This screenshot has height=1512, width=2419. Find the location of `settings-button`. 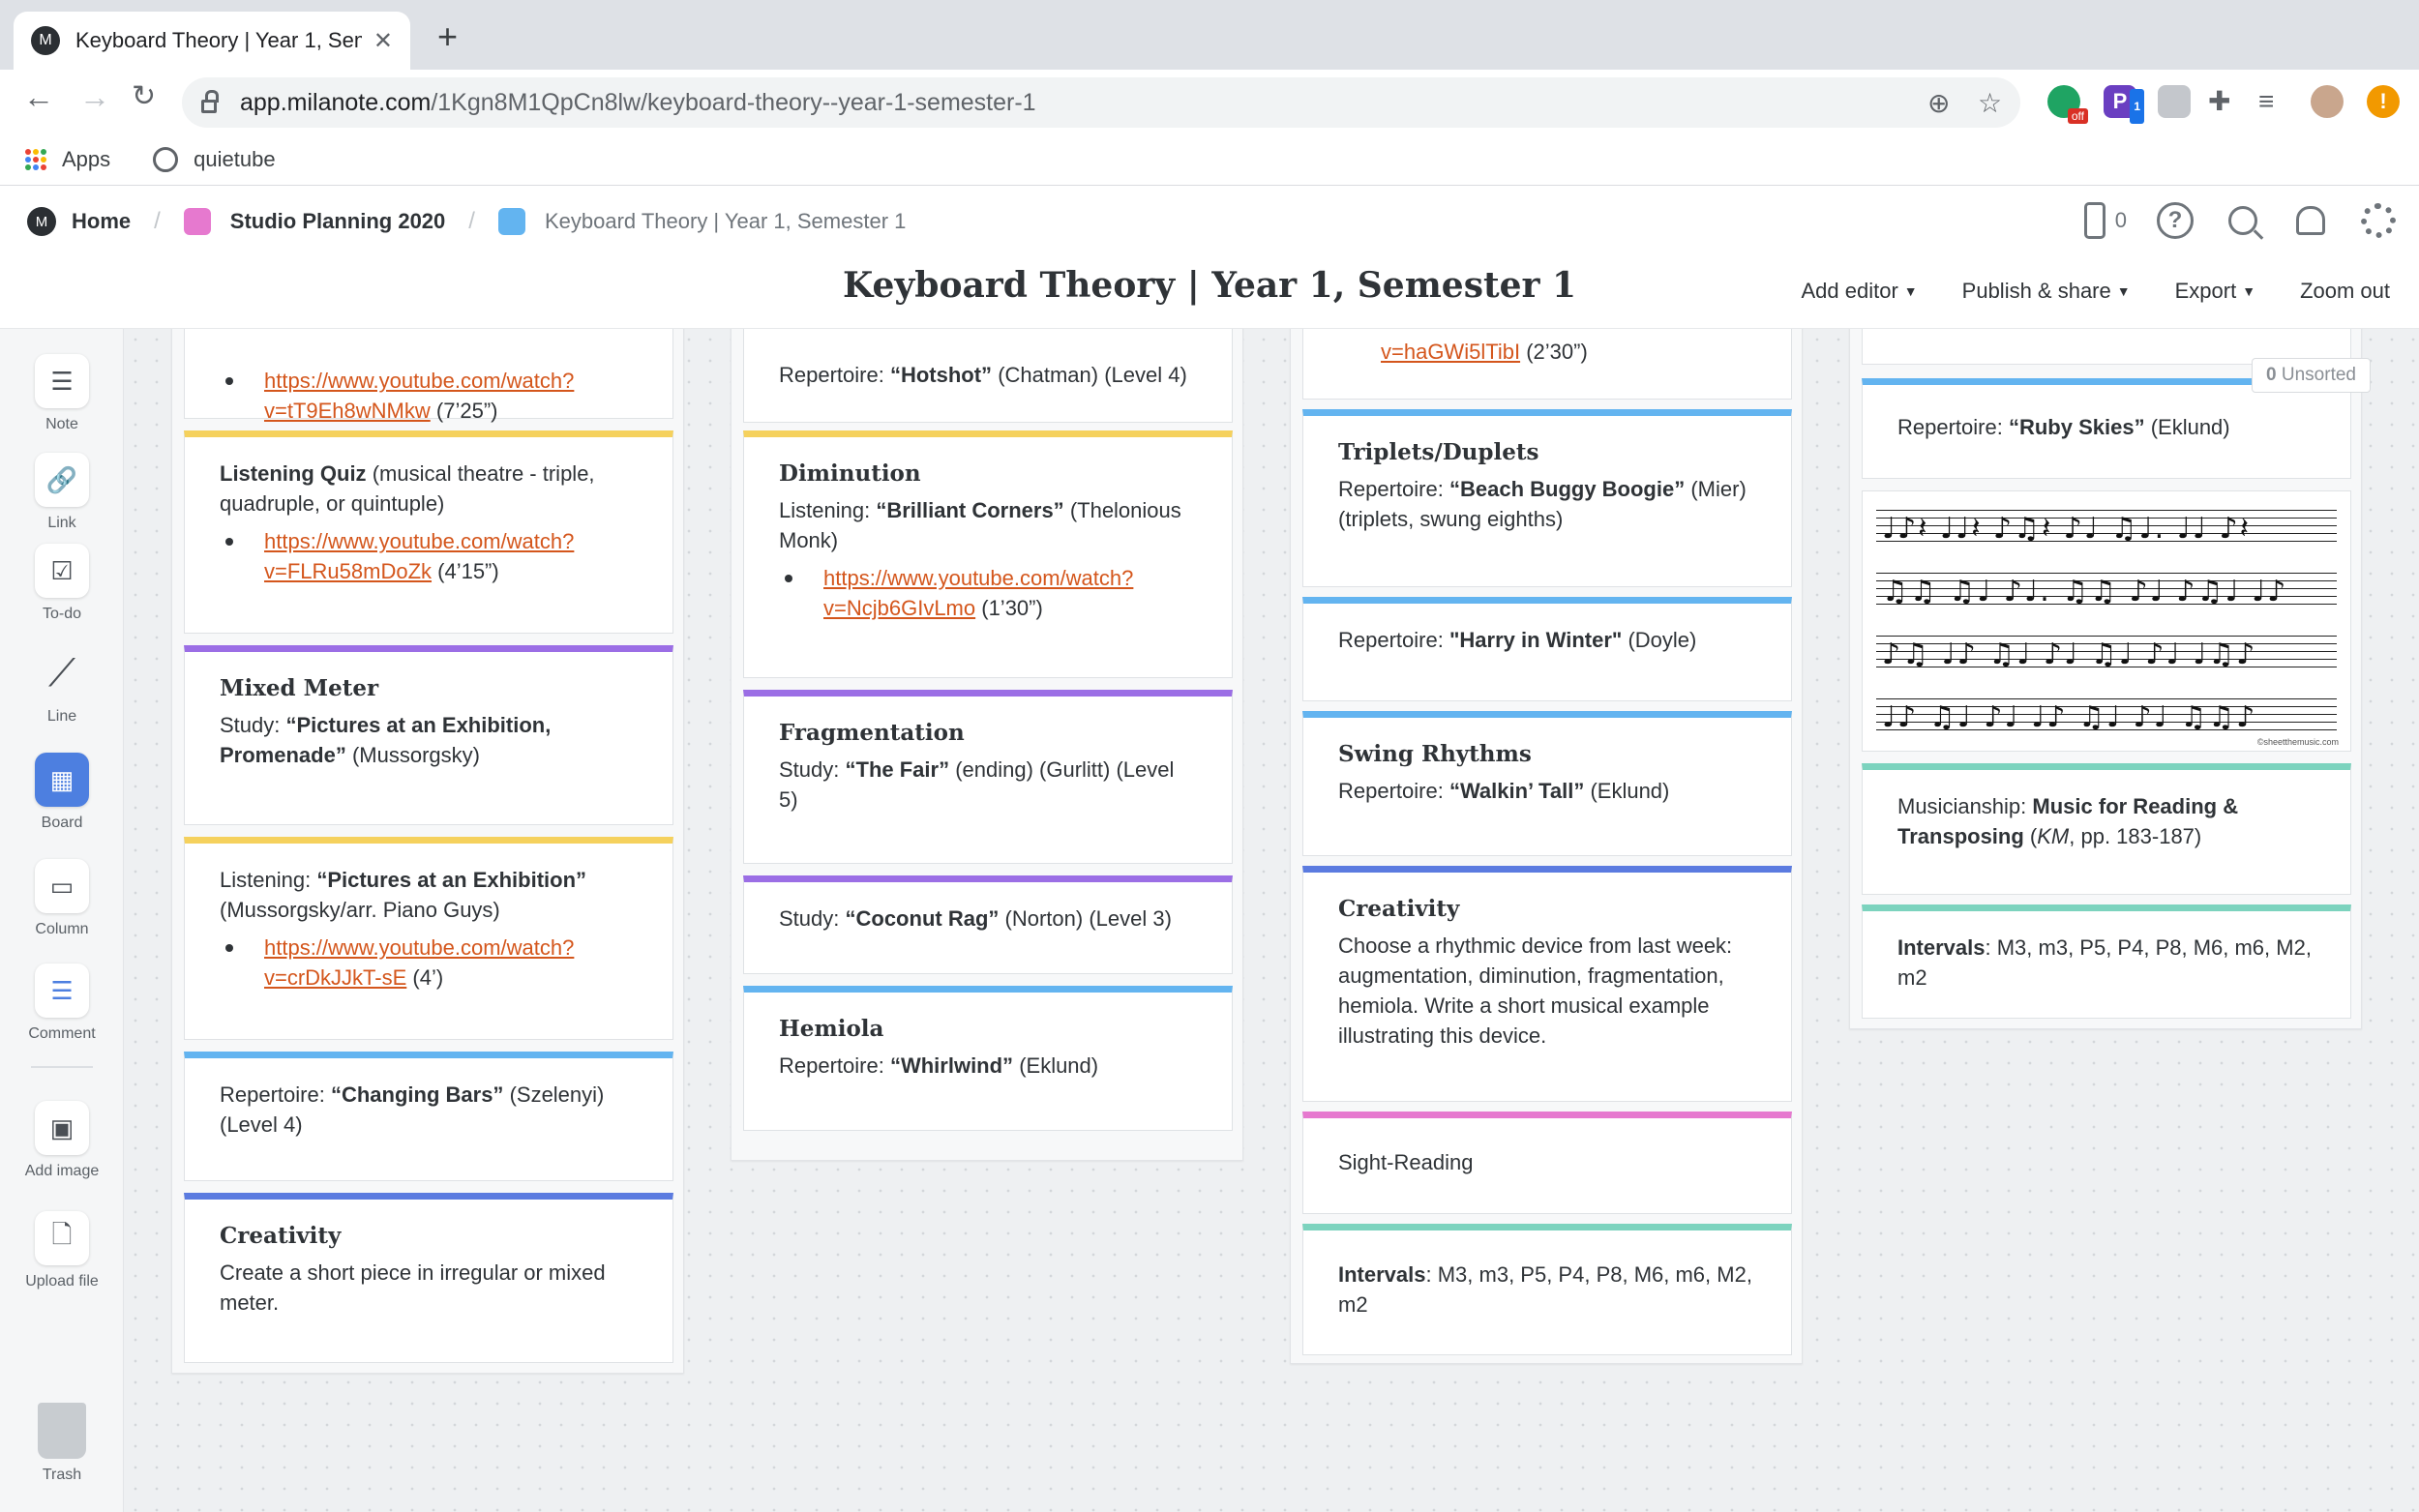

settings-button is located at coordinates (2379, 221).